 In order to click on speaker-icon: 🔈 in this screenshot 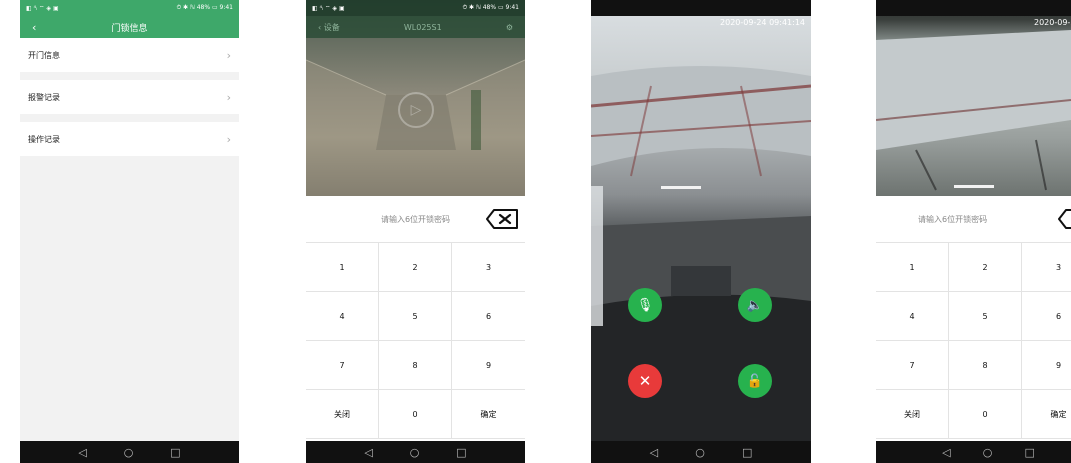, I will do `click(755, 305)`.